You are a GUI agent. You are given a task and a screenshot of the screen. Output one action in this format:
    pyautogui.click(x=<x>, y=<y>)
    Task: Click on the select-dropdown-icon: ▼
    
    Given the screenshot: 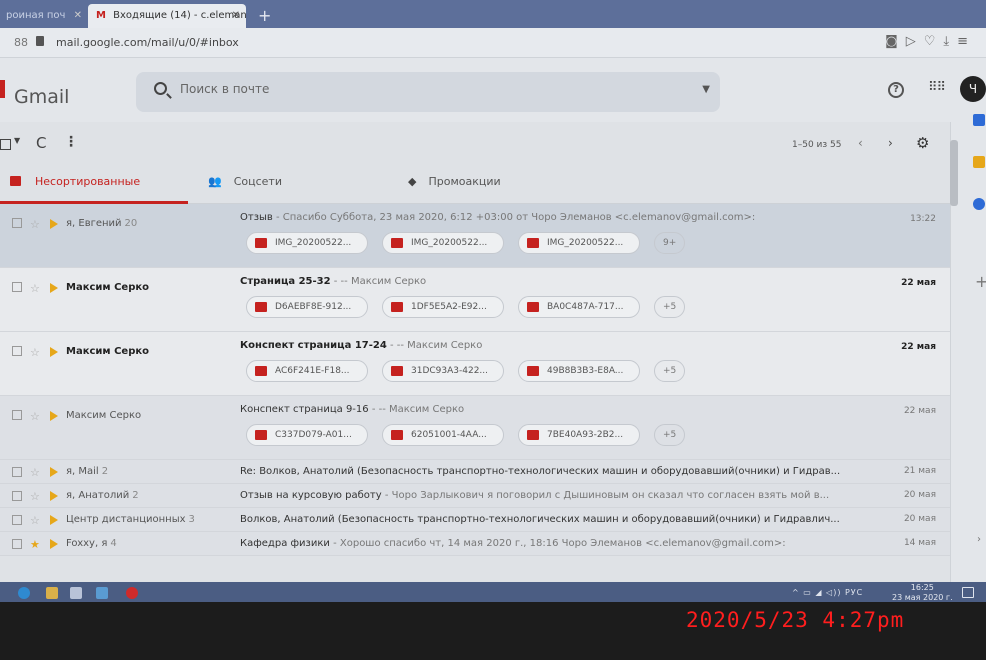 What is the action you would take?
    pyautogui.click(x=17, y=140)
    